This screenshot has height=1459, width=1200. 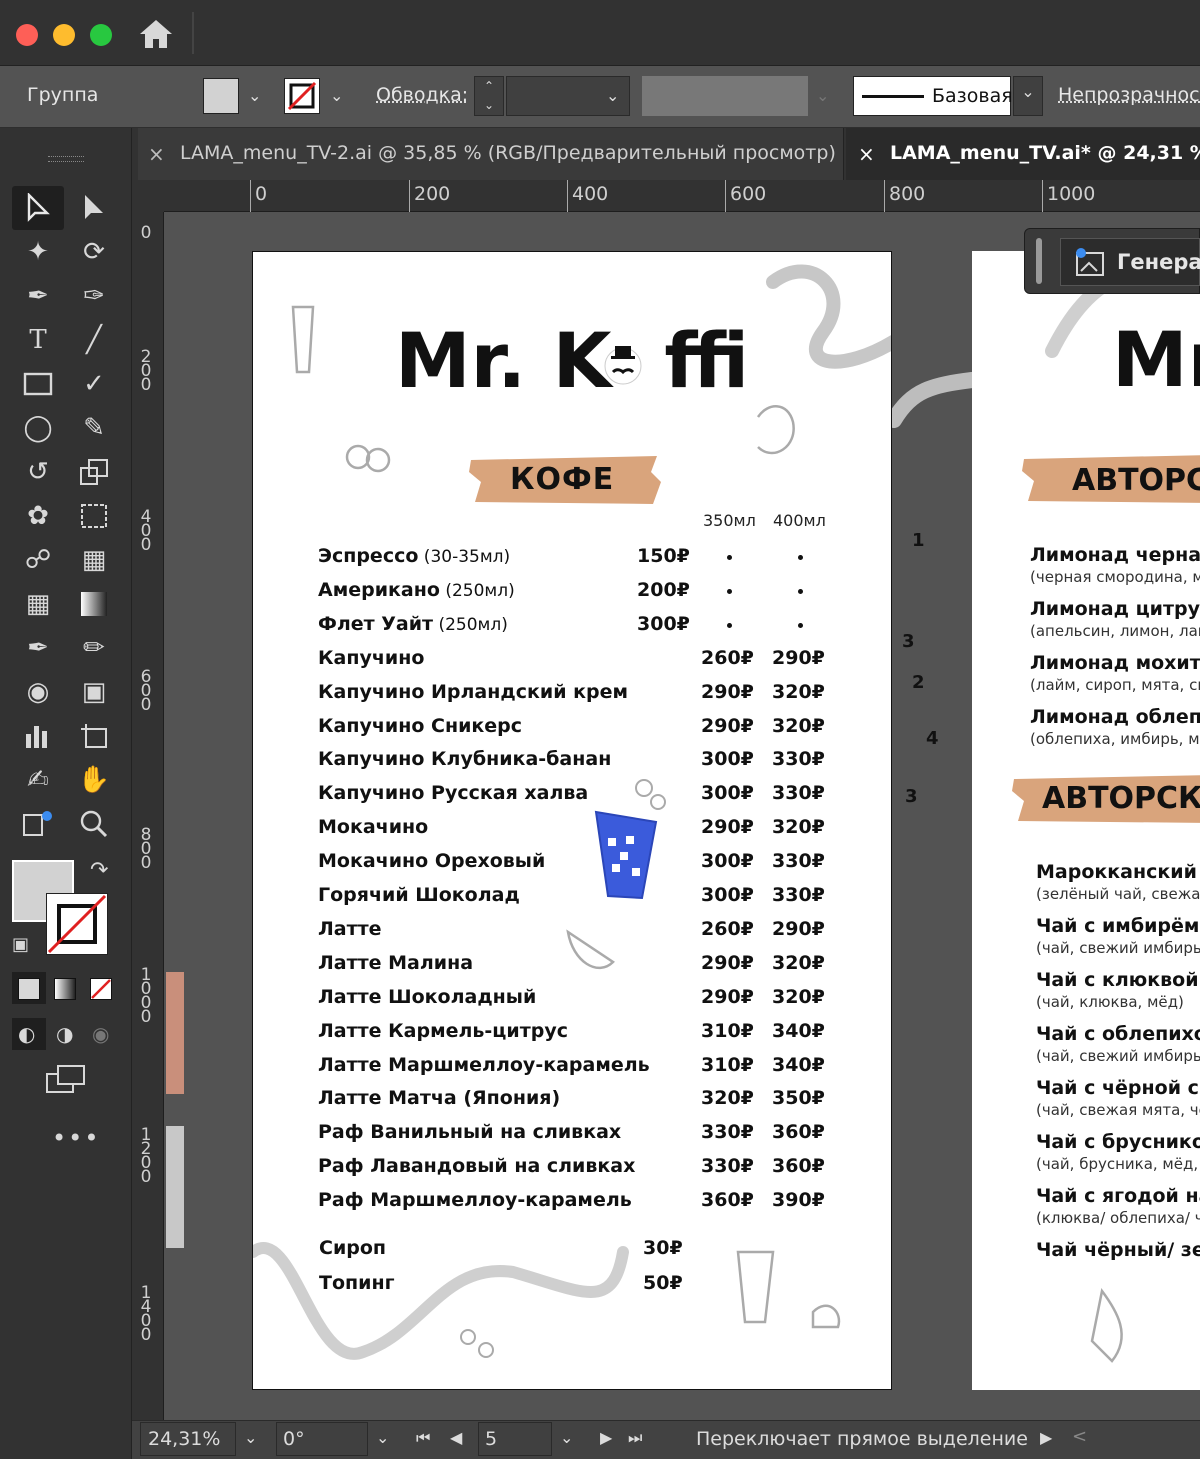 What do you see at coordinates (156, 34) in the screenshot?
I see `home-icon` at bounding box center [156, 34].